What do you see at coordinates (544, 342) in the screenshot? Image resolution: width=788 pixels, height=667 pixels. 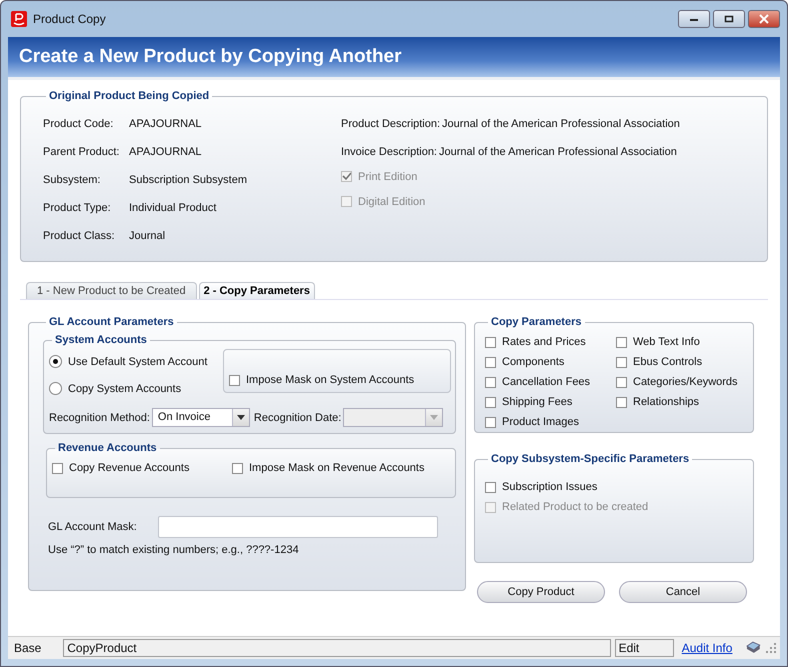 I see `checkbox-label: Rates and Prices` at bounding box center [544, 342].